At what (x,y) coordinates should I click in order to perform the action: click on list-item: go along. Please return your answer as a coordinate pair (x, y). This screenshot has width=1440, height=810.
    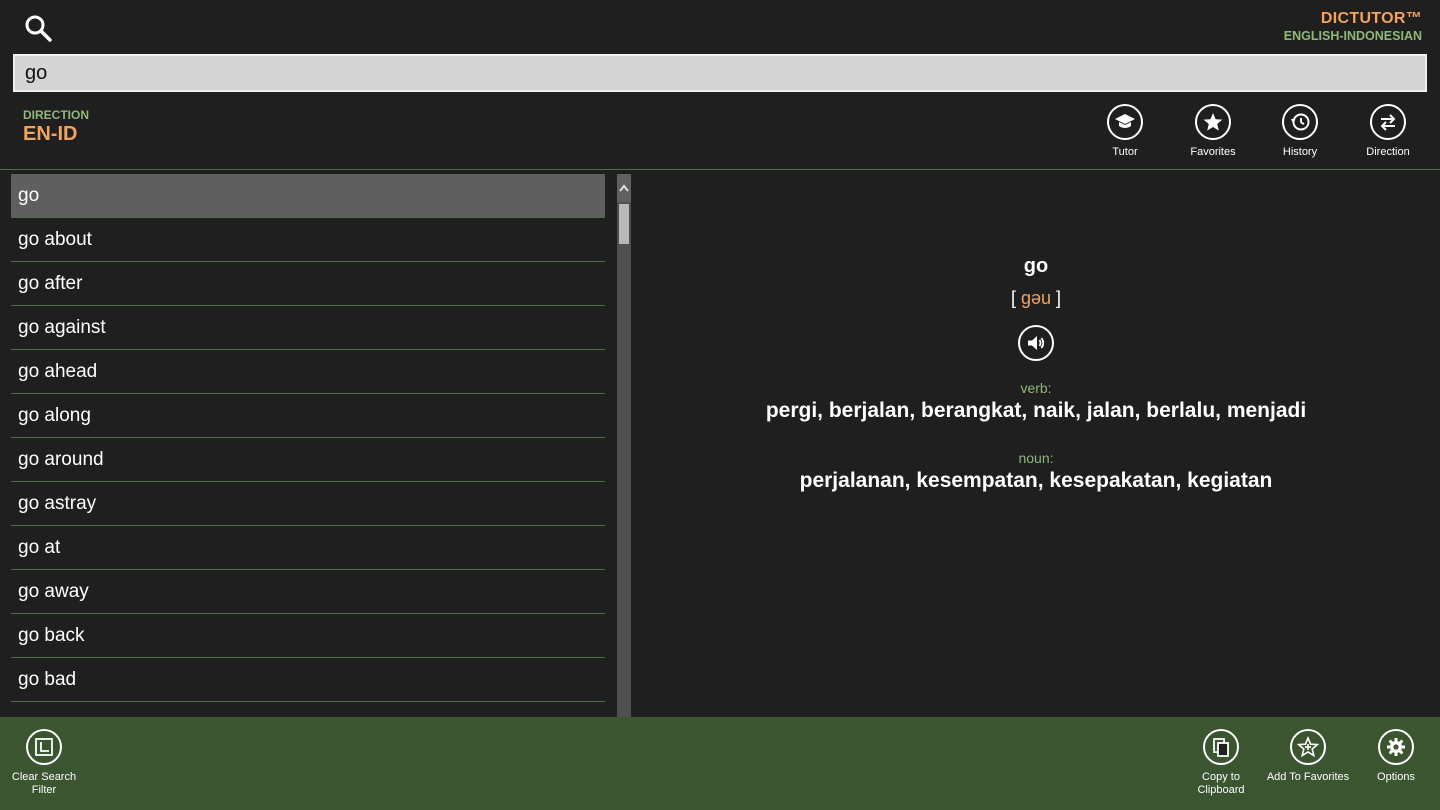
    Looking at the image, I should click on (308, 416).